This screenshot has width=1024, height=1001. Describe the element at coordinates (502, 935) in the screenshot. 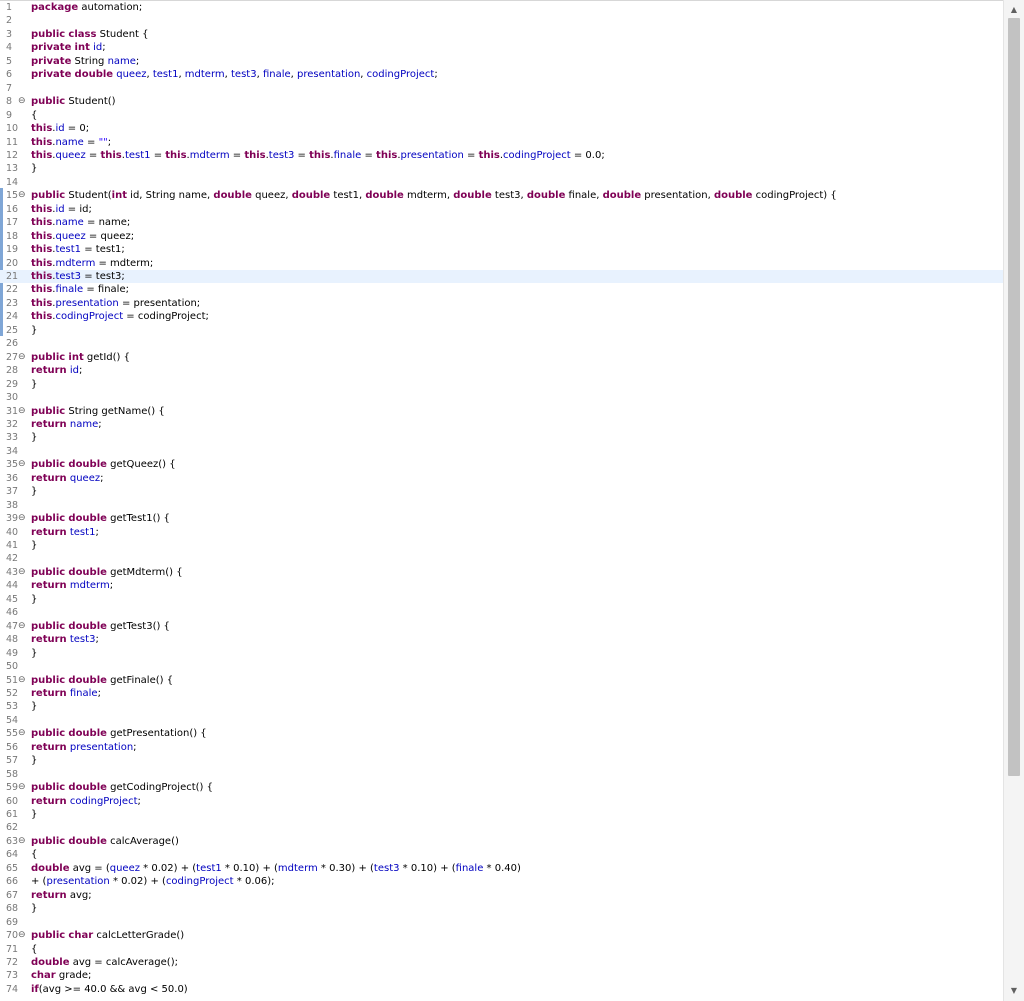

I see `code-line: 70 ⊖ public char calcLetterGrade()` at that location.